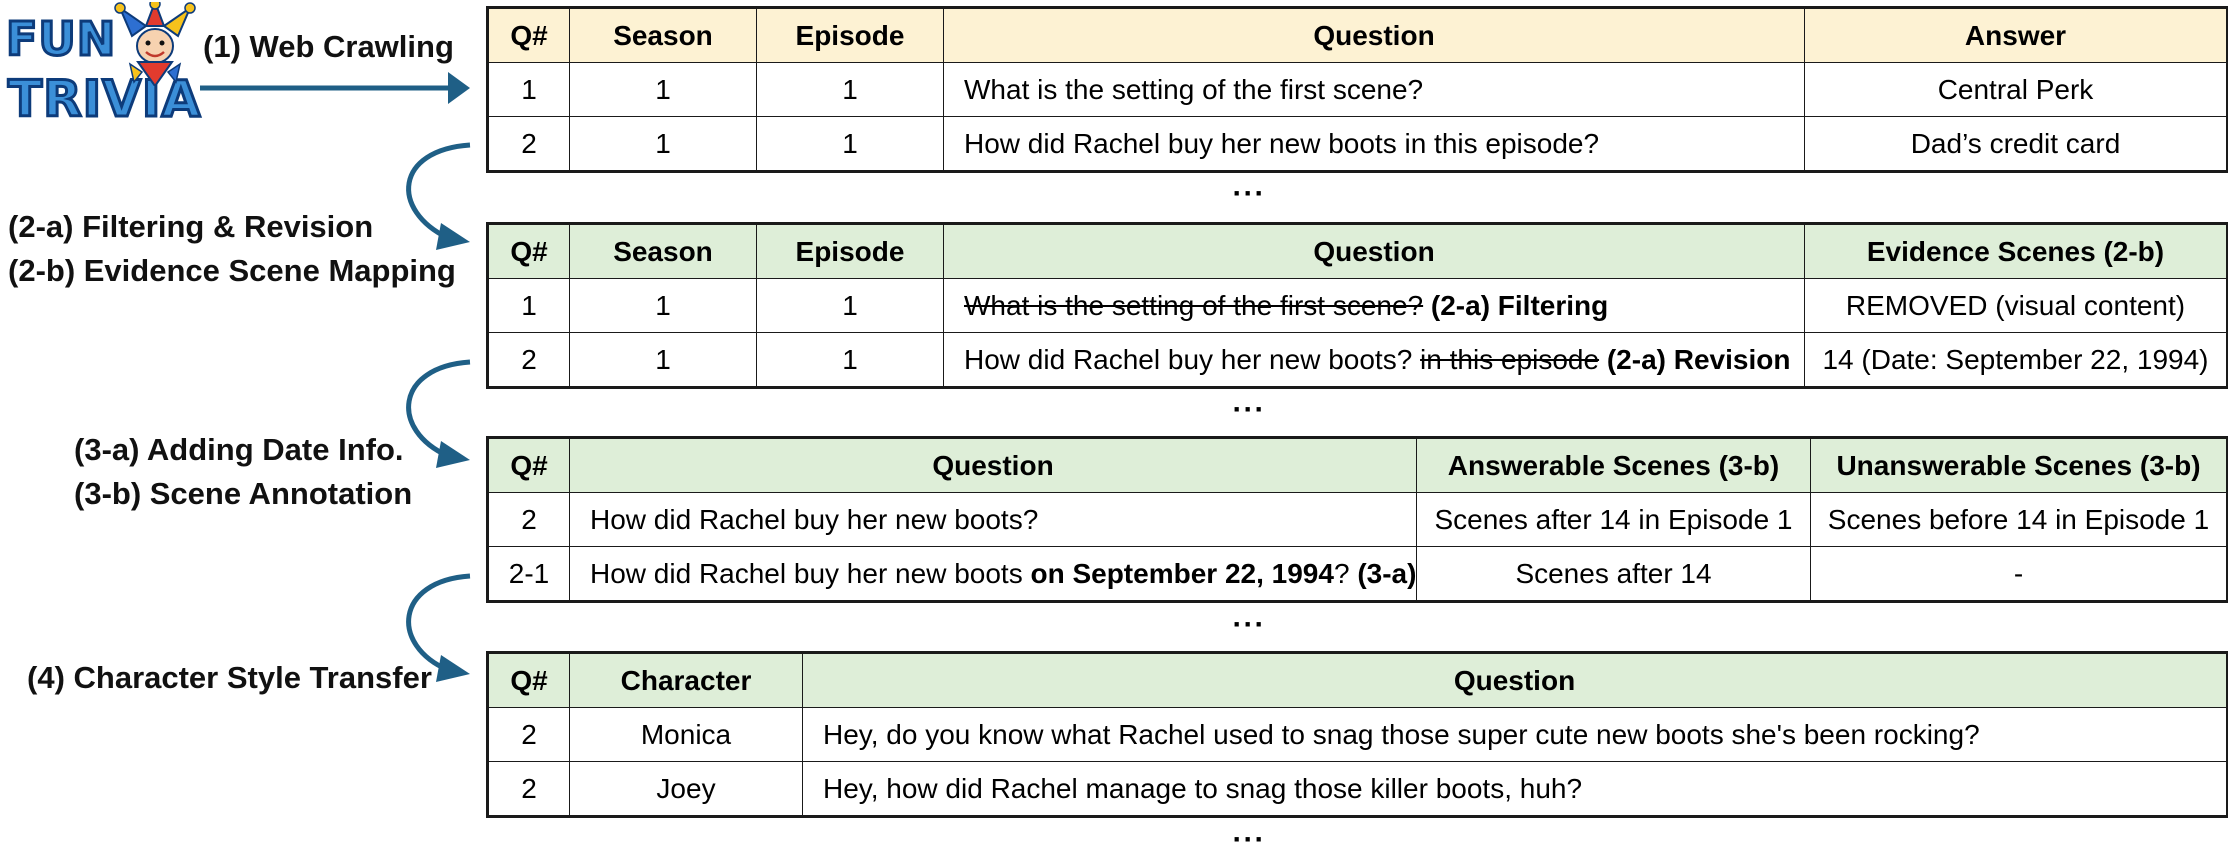 The width and height of the screenshot is (2228, 859). Describe the element at coordinates (1698, 359) in the screenshot. I see `step-tag: (2-a) Revision` at that location.